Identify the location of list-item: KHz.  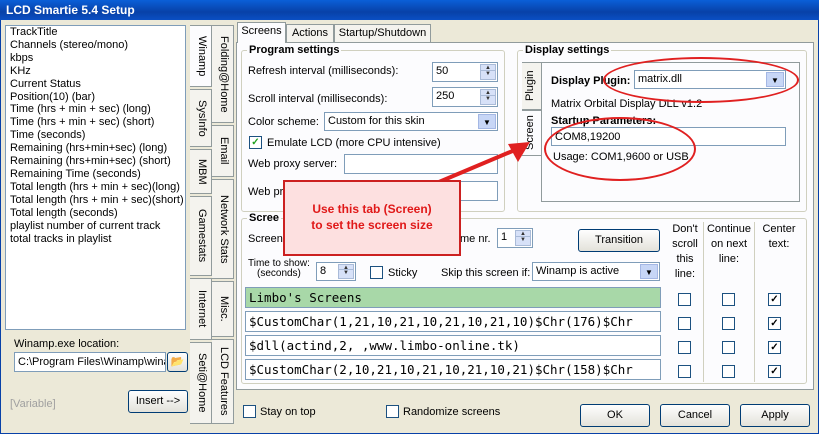
(96, 71).